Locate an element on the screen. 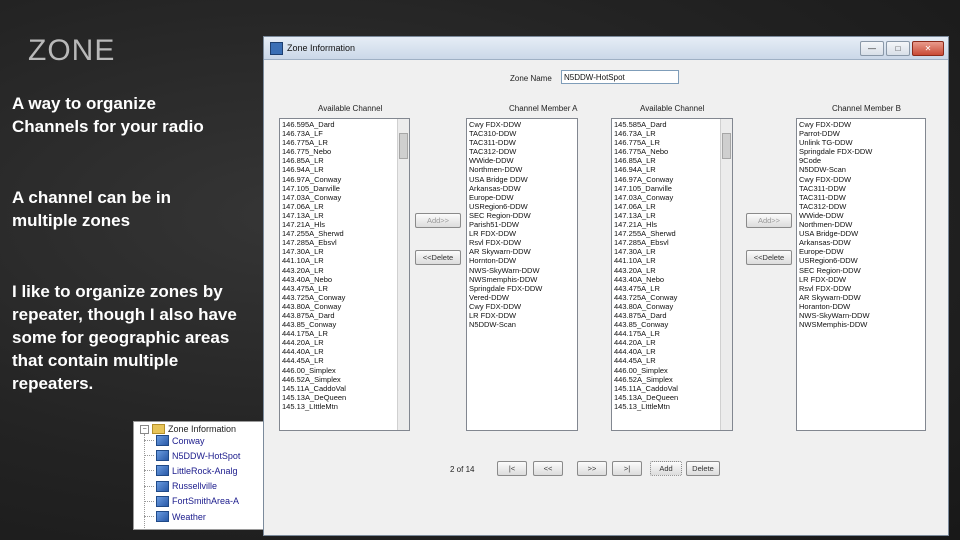 The height and width of the screenshot is (540, 960). maximize-button: □ is located at coordinates (898, 48).